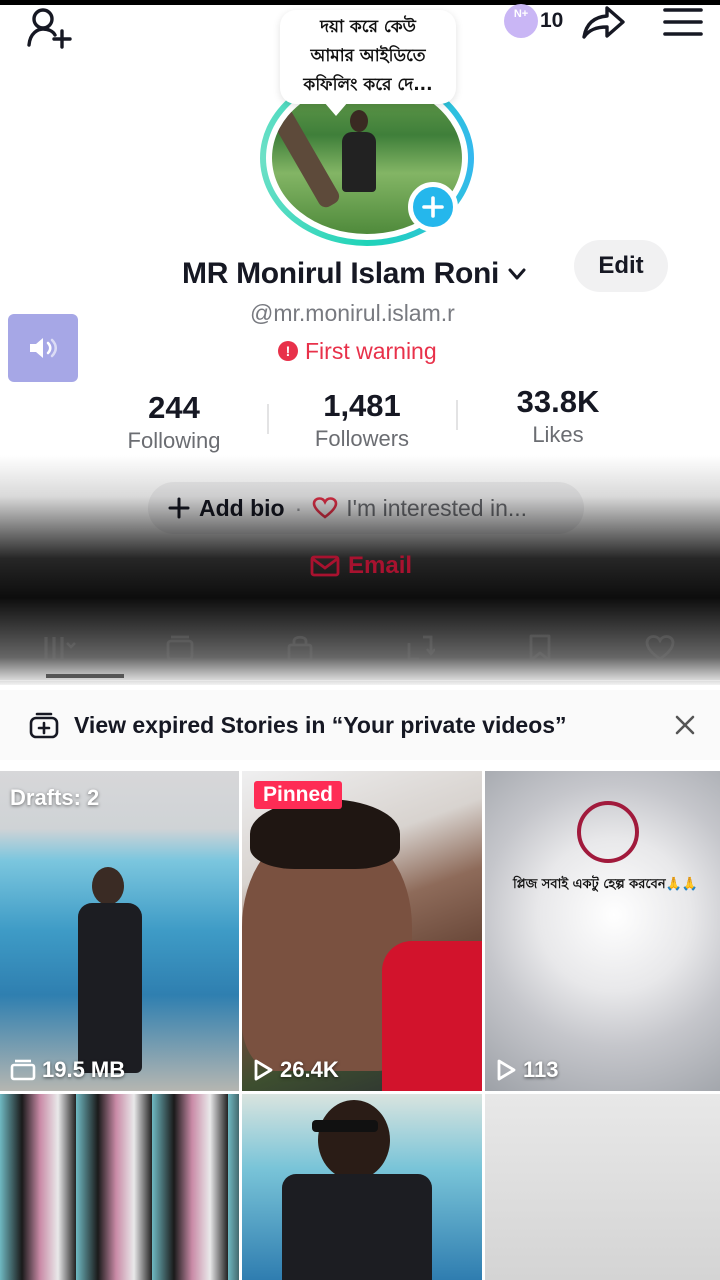 Image resolution: width=720 pixels, height=1280 pixels. I want to click on likes-stat: 33.8K Likes, so click(558, 416).